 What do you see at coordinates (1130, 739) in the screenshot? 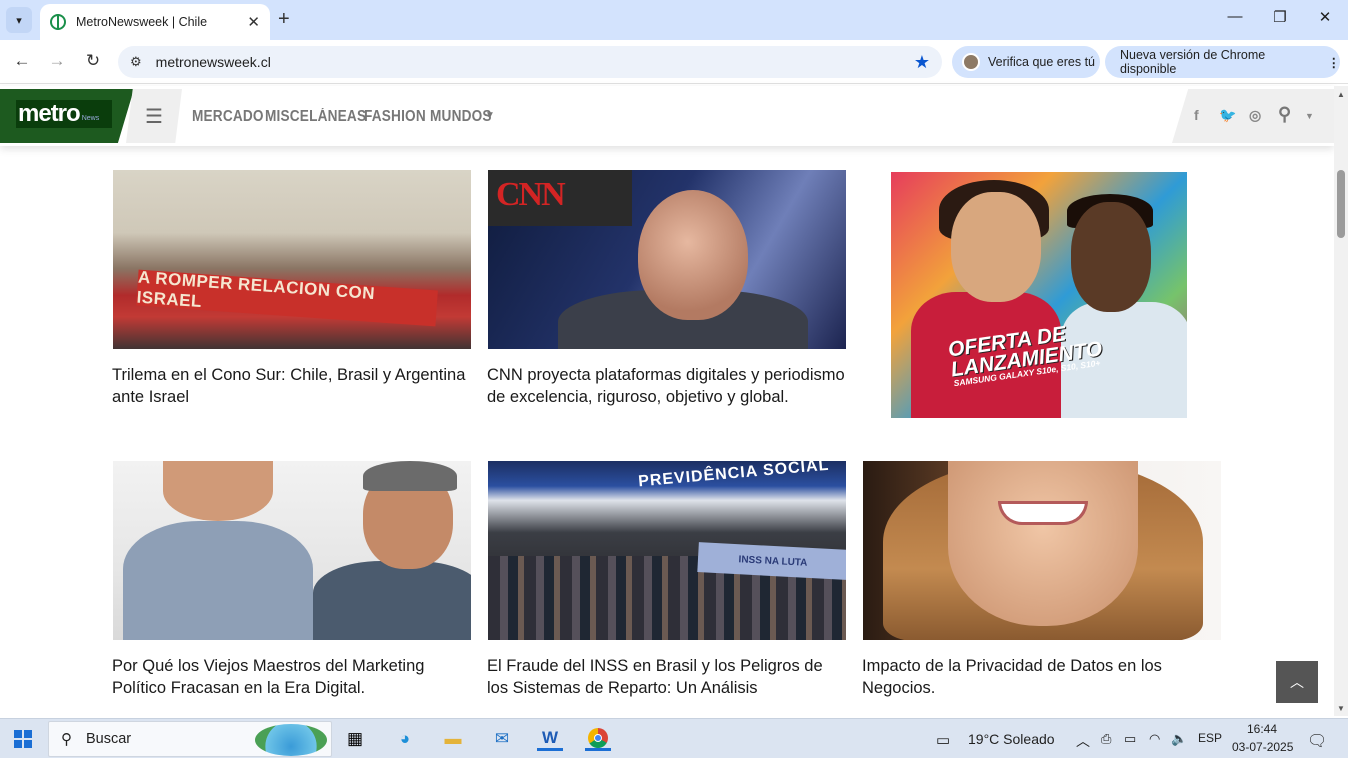
I see `battery-icon: ▭` at bounding box center [1130, 739].